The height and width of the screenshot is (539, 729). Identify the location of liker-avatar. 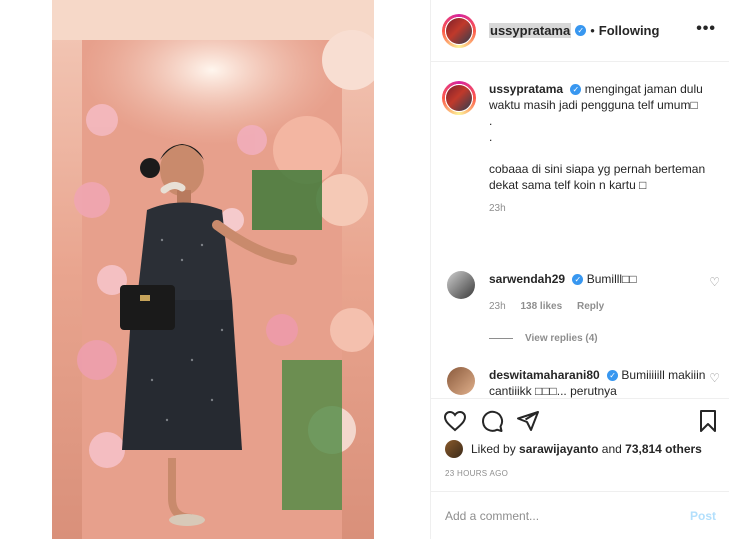
(454, 449).